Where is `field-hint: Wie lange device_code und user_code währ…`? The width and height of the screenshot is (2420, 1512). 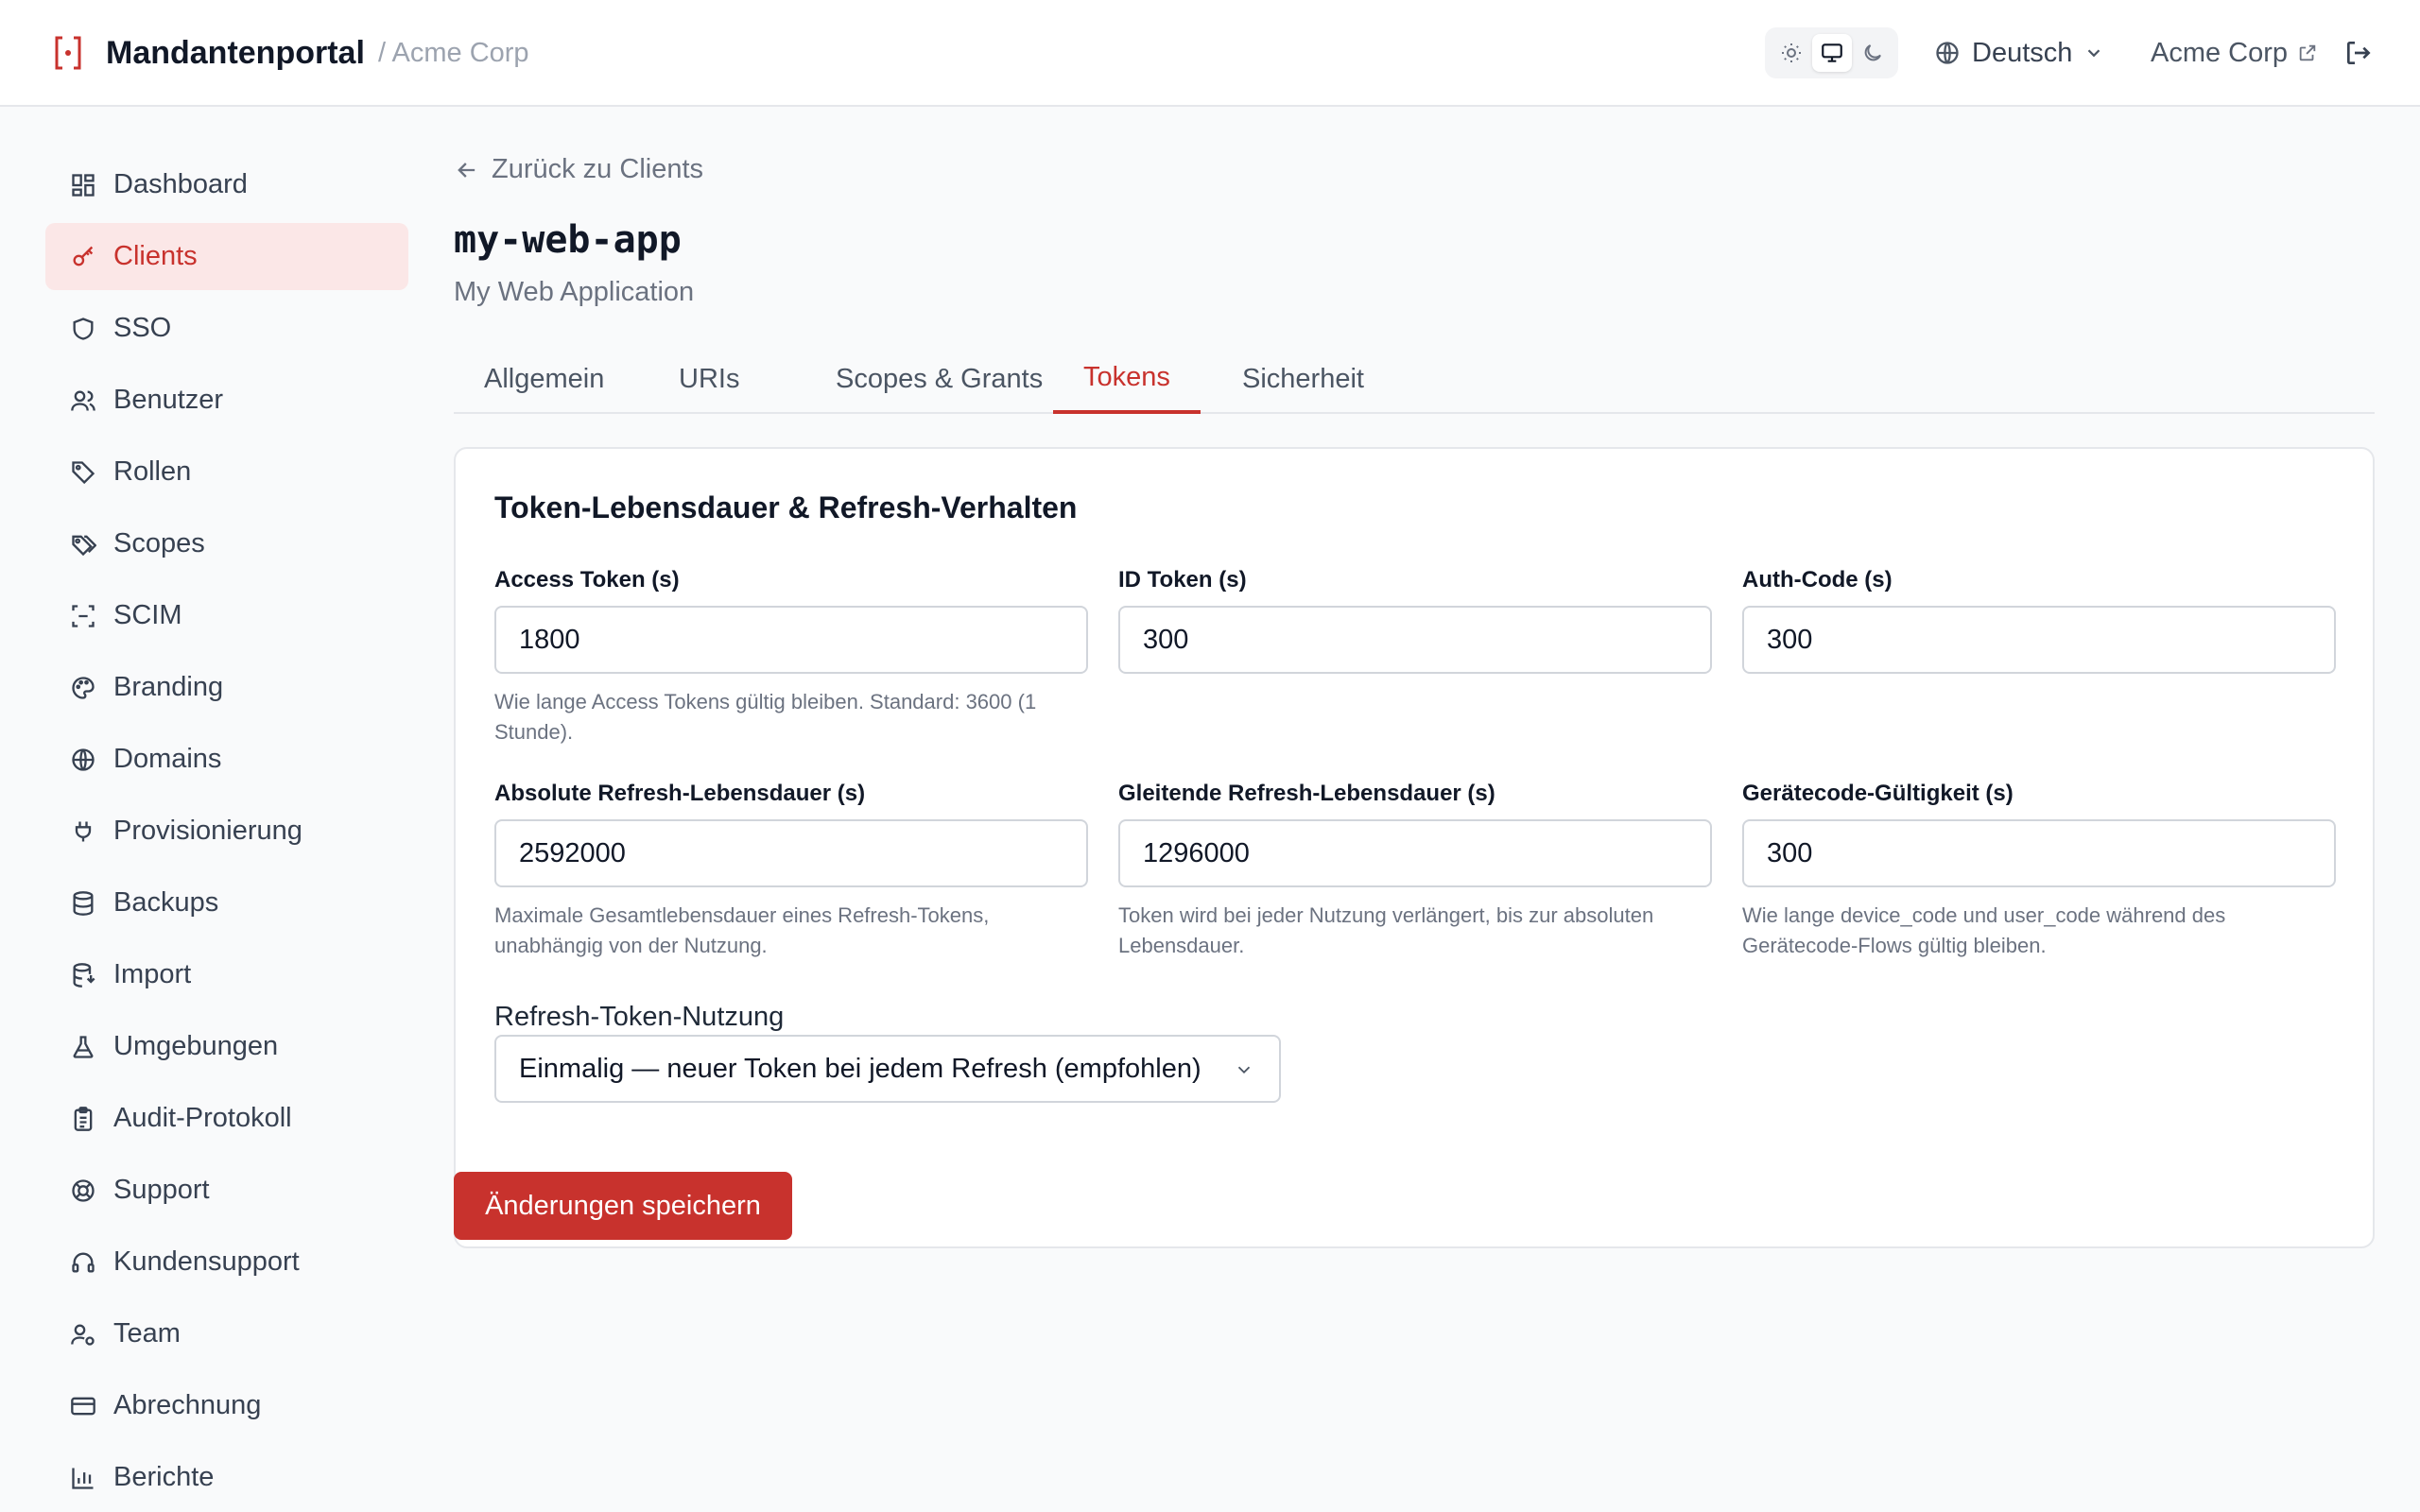 field-hint: Wie lange device_code und user_code währ… is located at coordinates (1984, 930).